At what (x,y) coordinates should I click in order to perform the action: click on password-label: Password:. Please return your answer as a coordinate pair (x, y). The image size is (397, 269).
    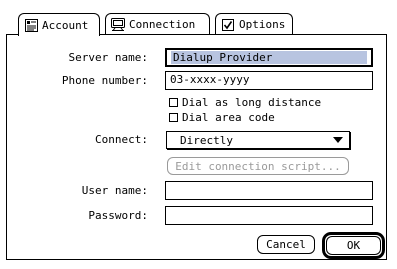
    Looking at the image, I should click on (118, 215).